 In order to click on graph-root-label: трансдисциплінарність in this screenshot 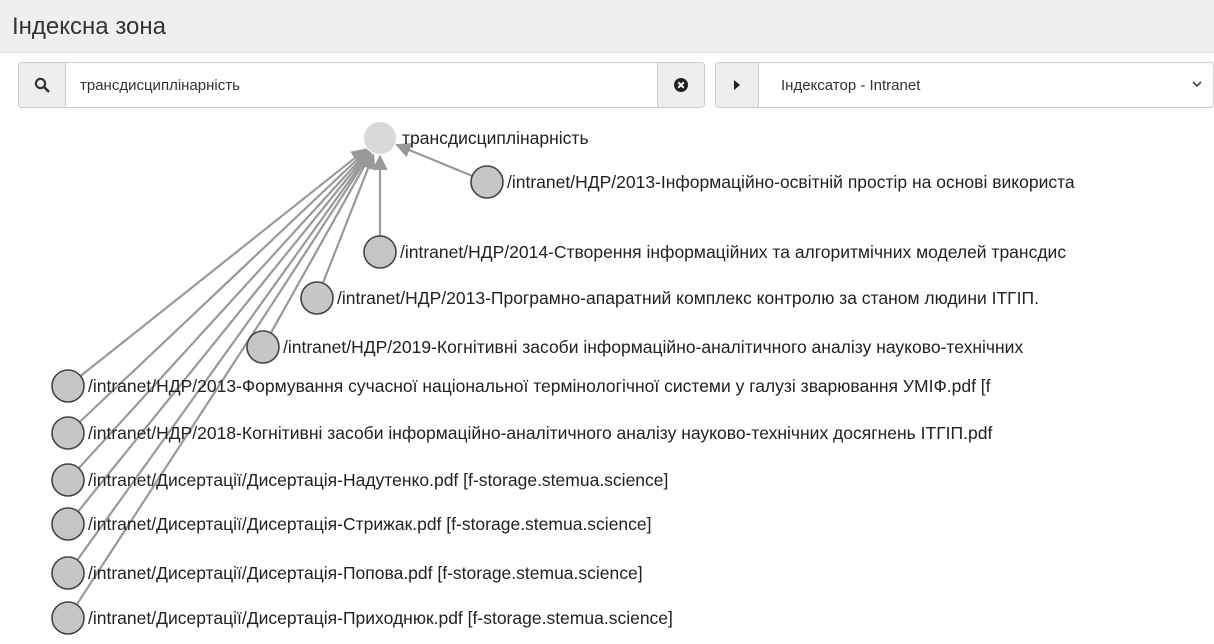, I will do `click(495, 138)`.